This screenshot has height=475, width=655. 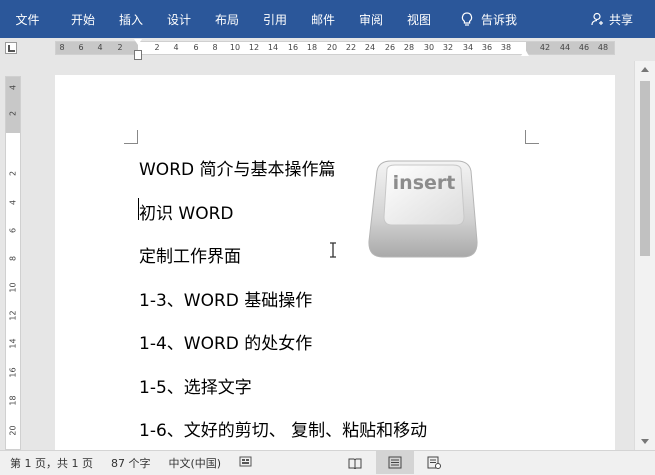 I want to click on document-line: WORD 简介与基本操作篇, so click(x=237, y=167).